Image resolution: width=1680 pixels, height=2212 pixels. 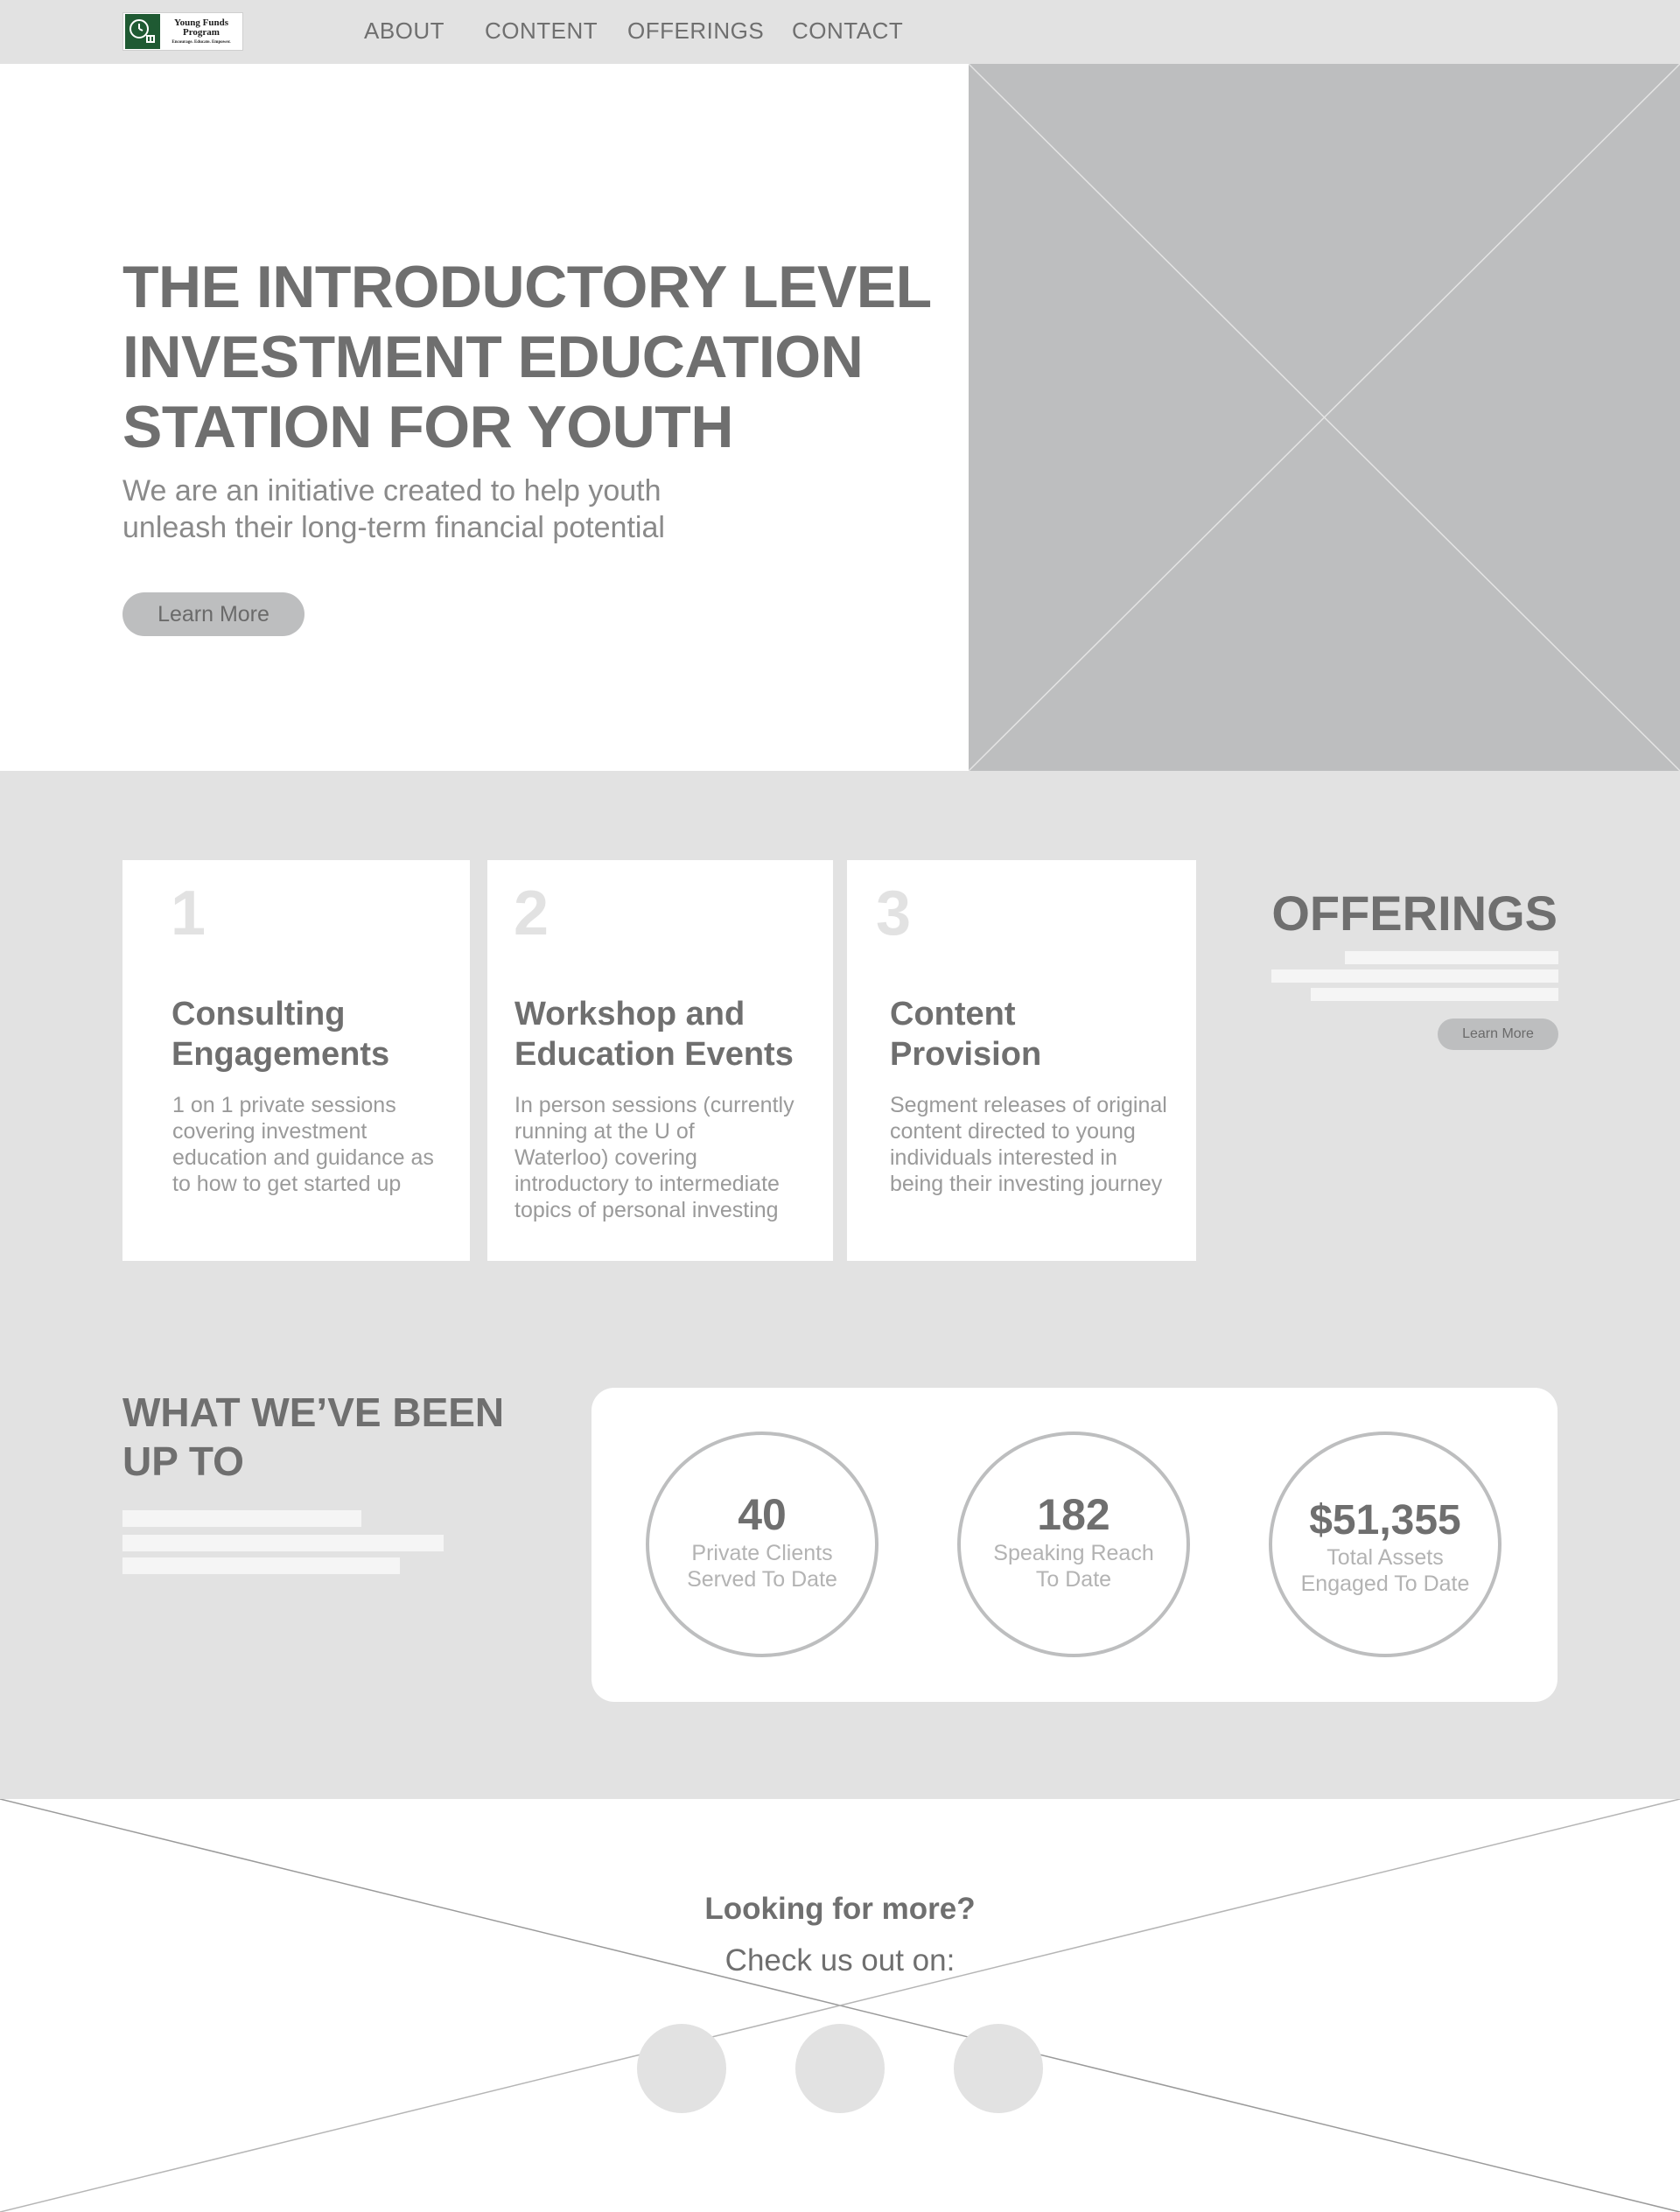 What do you see at coordinates (1073, 1566) in the screenshot?
I see `stat-label: Speaking Reach To Date` at bounding box center [1073, 1566].